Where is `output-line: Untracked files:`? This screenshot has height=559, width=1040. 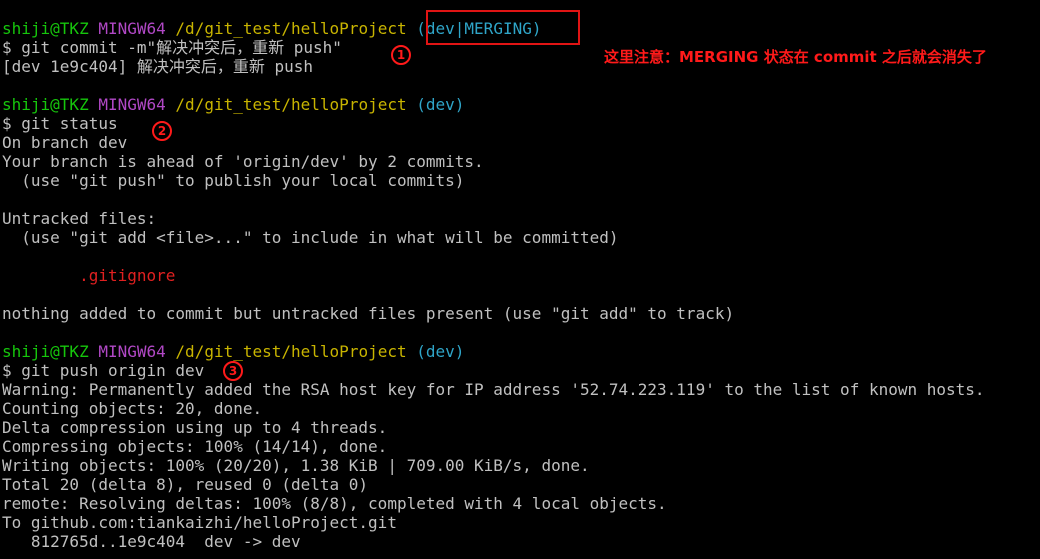
output-line: Untracked files: is located at coordinates (79, 218).